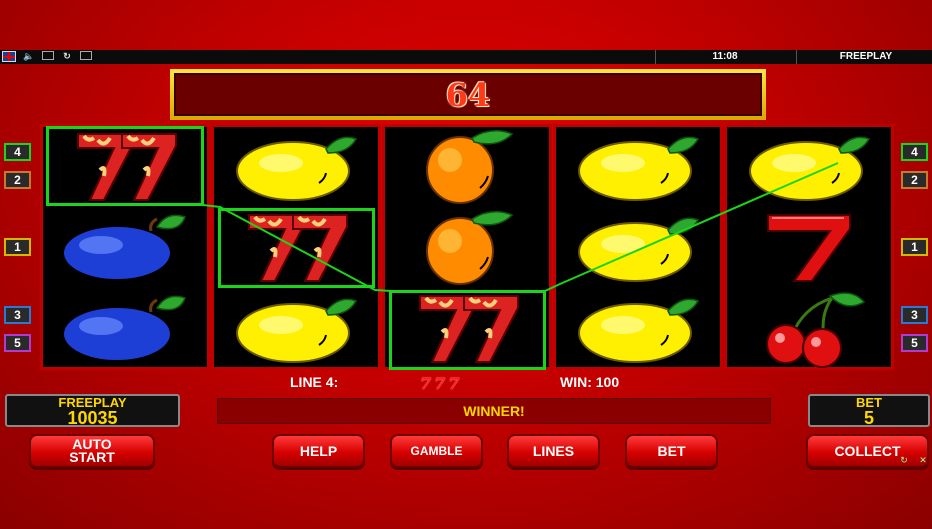 The height and width of the screenshot is (529, 932). What do you see at coordinates (314, 382) in the screenshot?
I see `win-line-label: LINE 4:` at bounding box center [314, 382].